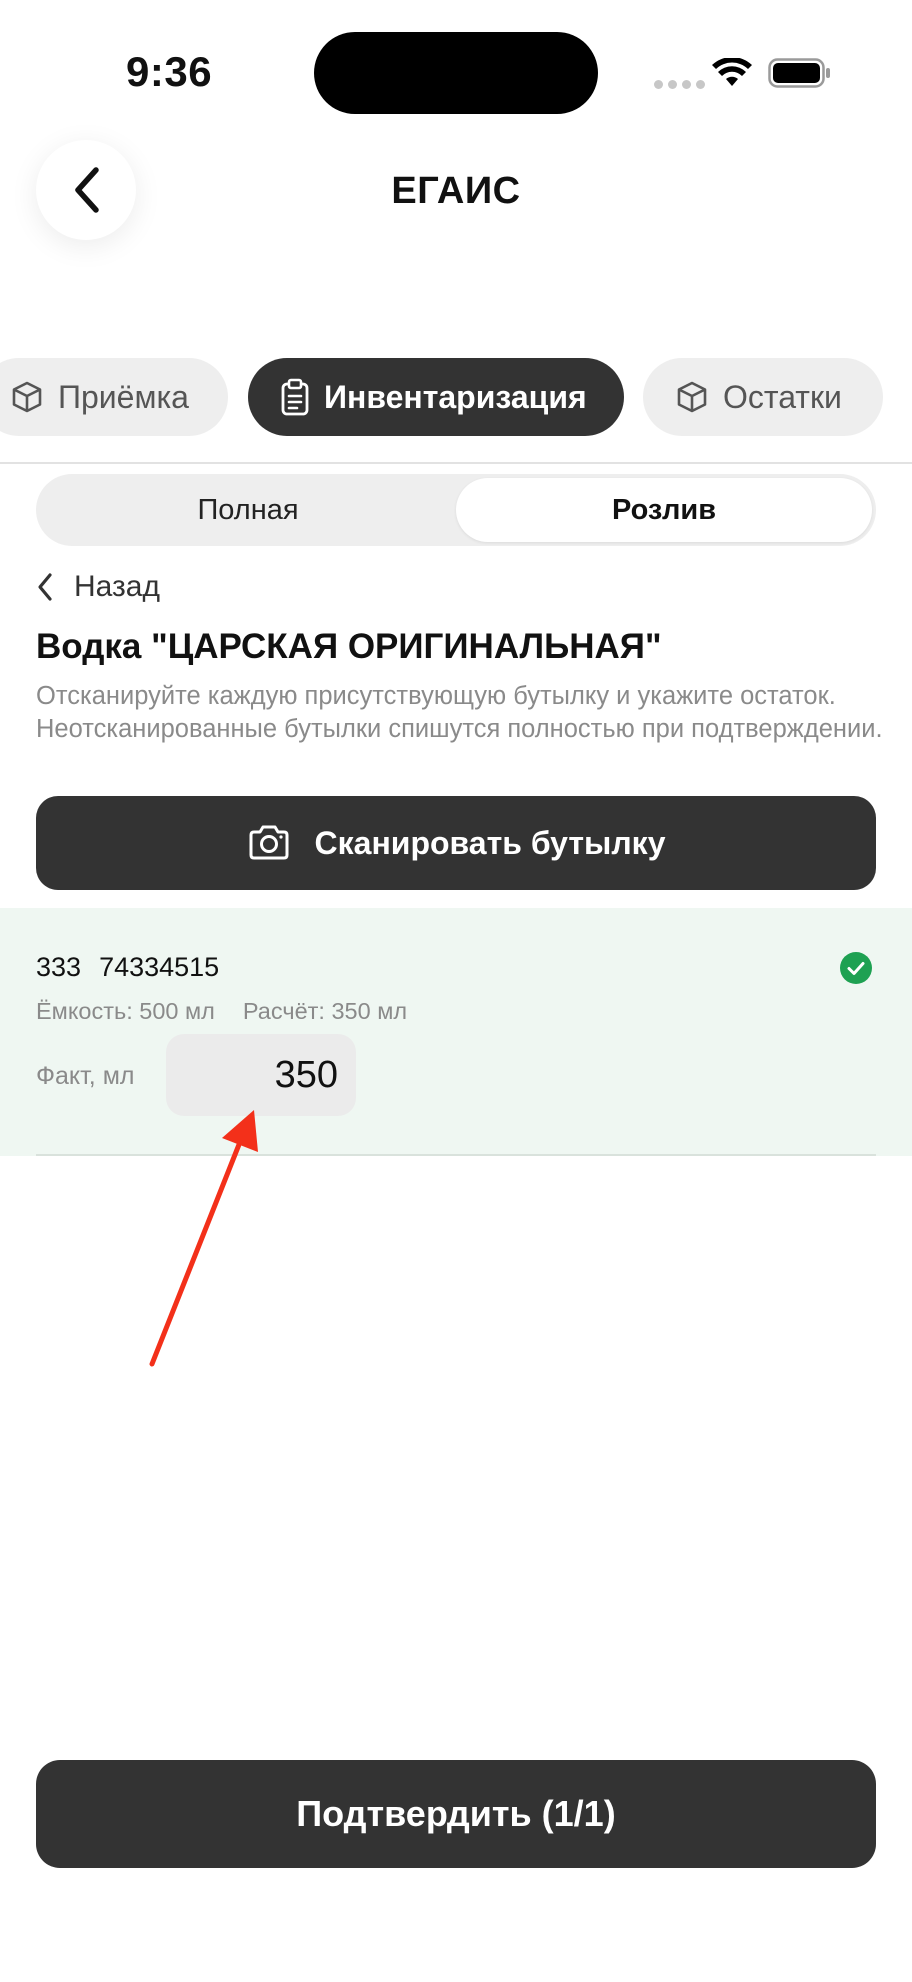  I want to click on card-divider, so click(456, 1155).